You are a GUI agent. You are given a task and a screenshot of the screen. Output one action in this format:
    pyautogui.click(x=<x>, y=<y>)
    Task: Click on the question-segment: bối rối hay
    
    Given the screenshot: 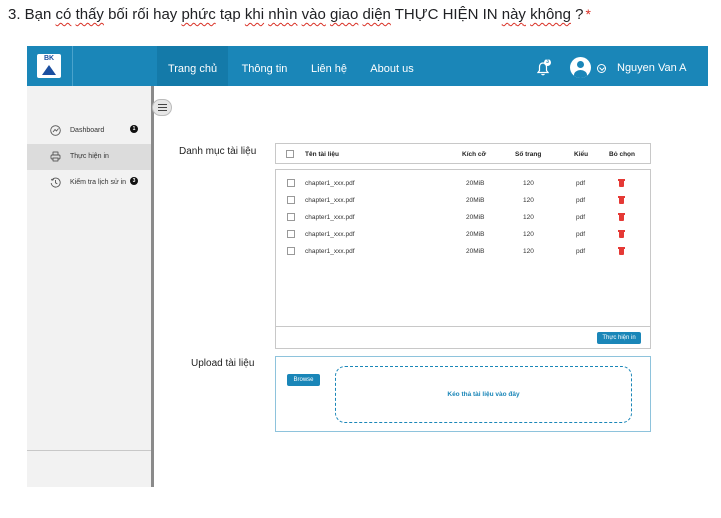 What is the action you would take?
    pyautogui.click(x=142, y=14)
    